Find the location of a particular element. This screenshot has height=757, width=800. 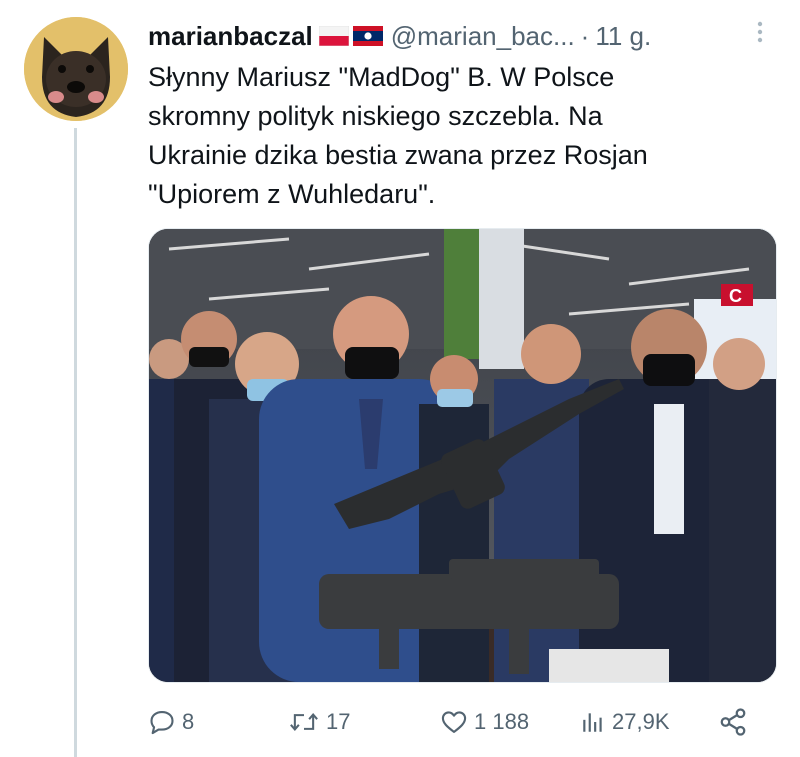

tweet-actions-bar: 8 17 1 188 27,9K is located at coordinates (463, 722).